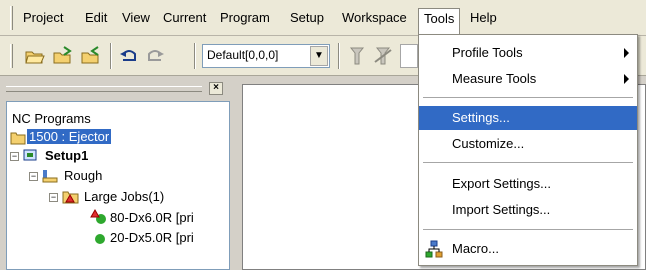  I want to click on rough-icon, so click(50, 176).